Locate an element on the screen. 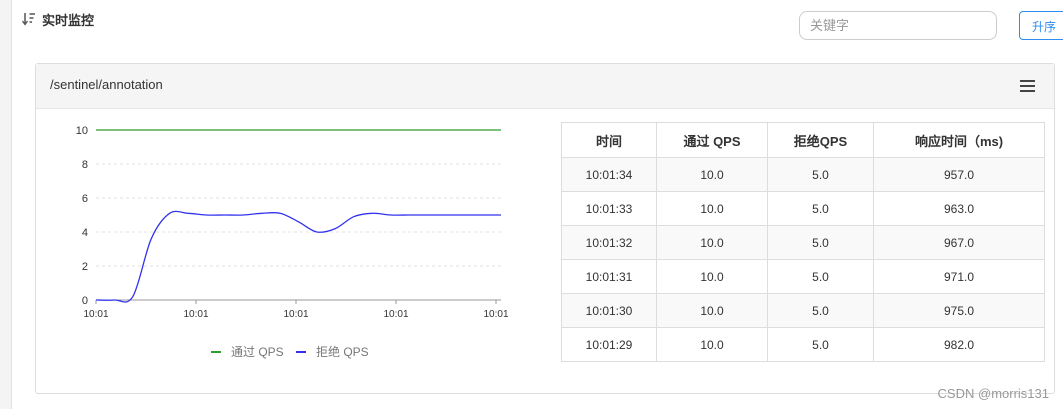 Image resolution: width=1063 pixels, height=409 pixels. cell-response-time: 967.0 is located at coordinates (959, 242).